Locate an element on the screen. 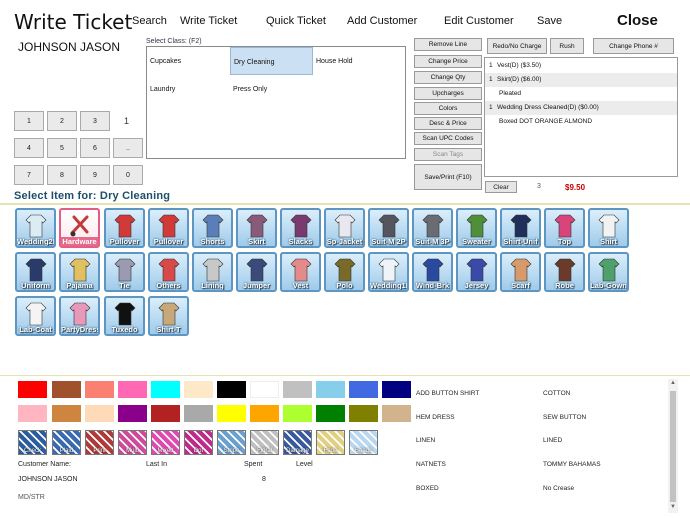  item-tile-partydress: PartyDress is located at coordinates (79, 316).